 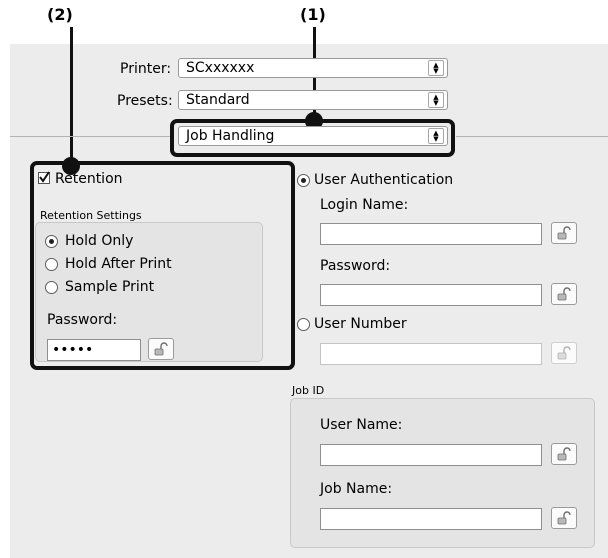 What do you see at coordinates (431, 354) in the screenshot?
I see `user-number-field` at bounding box center [431, 354].